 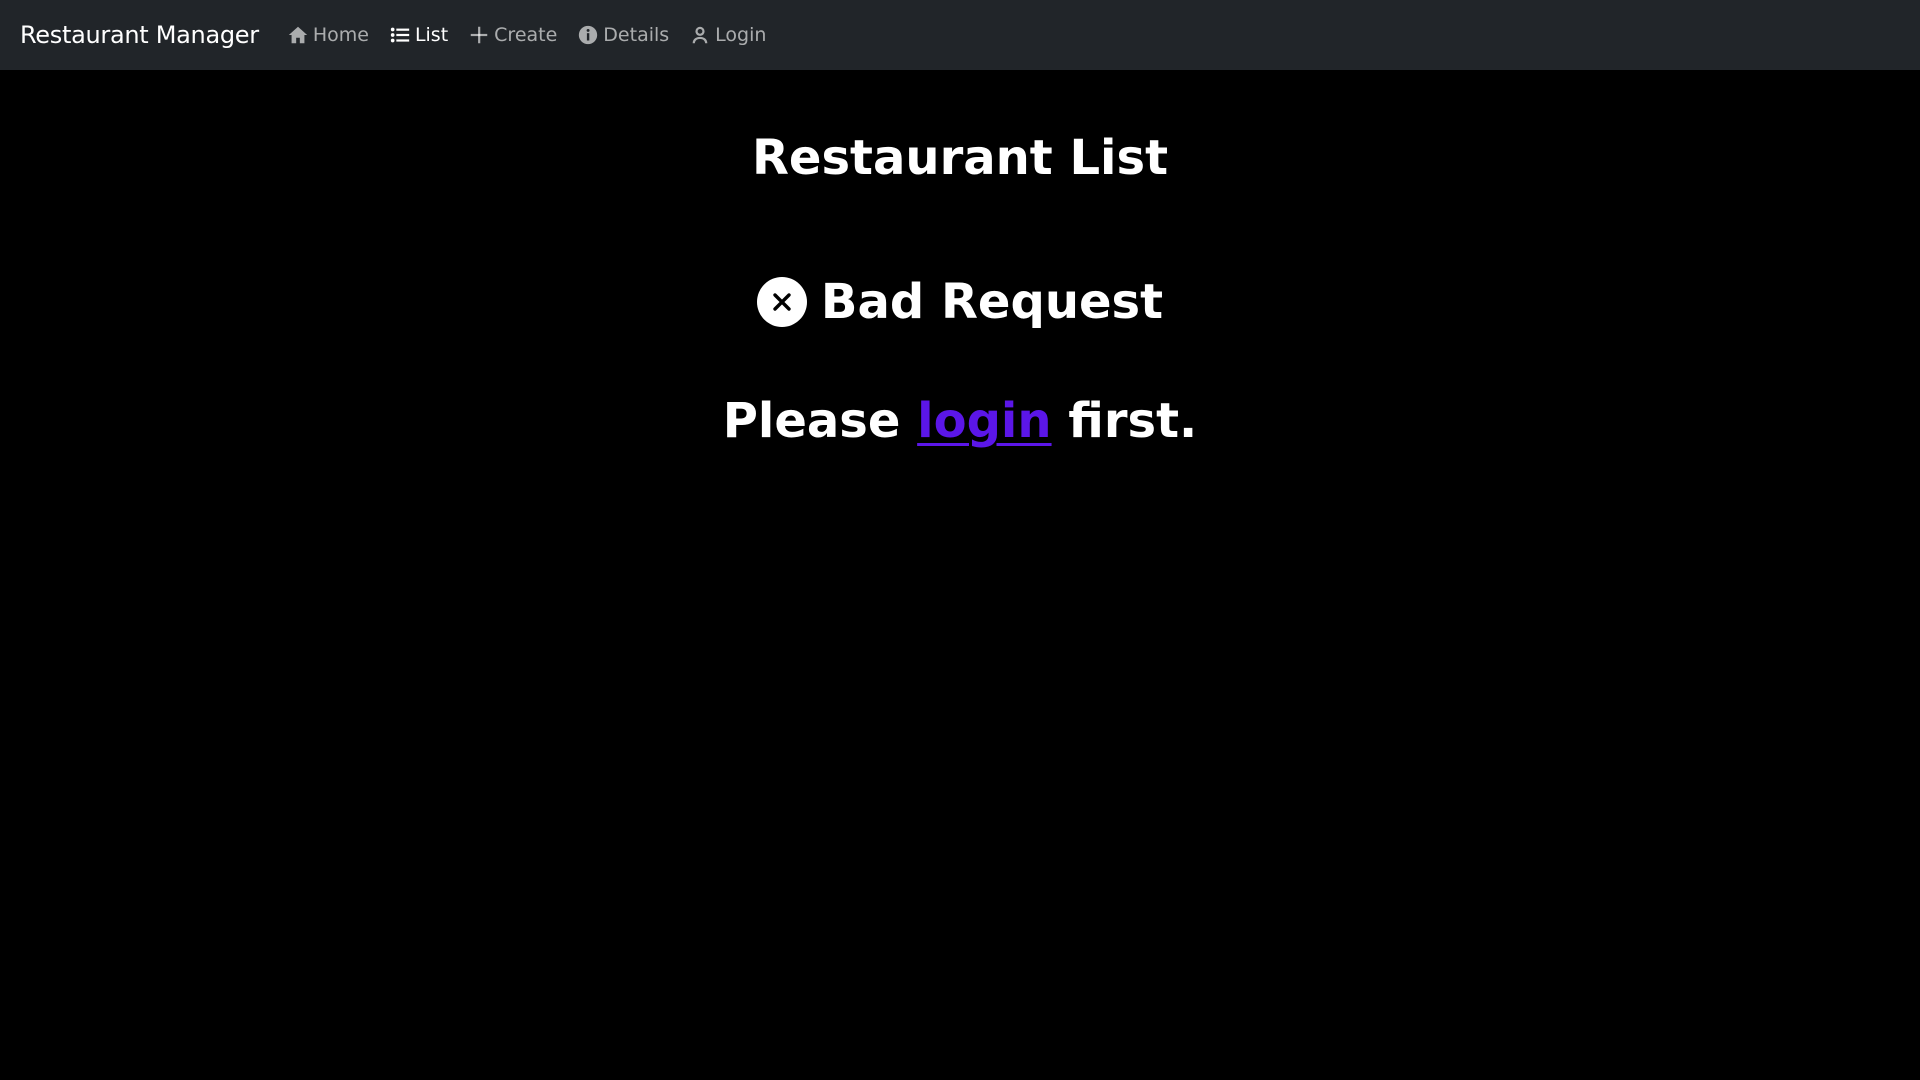 What do you see at coordinates (1124, 421) in the screenshot?
I see `message-suffix: first.` at bounding box center [1124, 421].